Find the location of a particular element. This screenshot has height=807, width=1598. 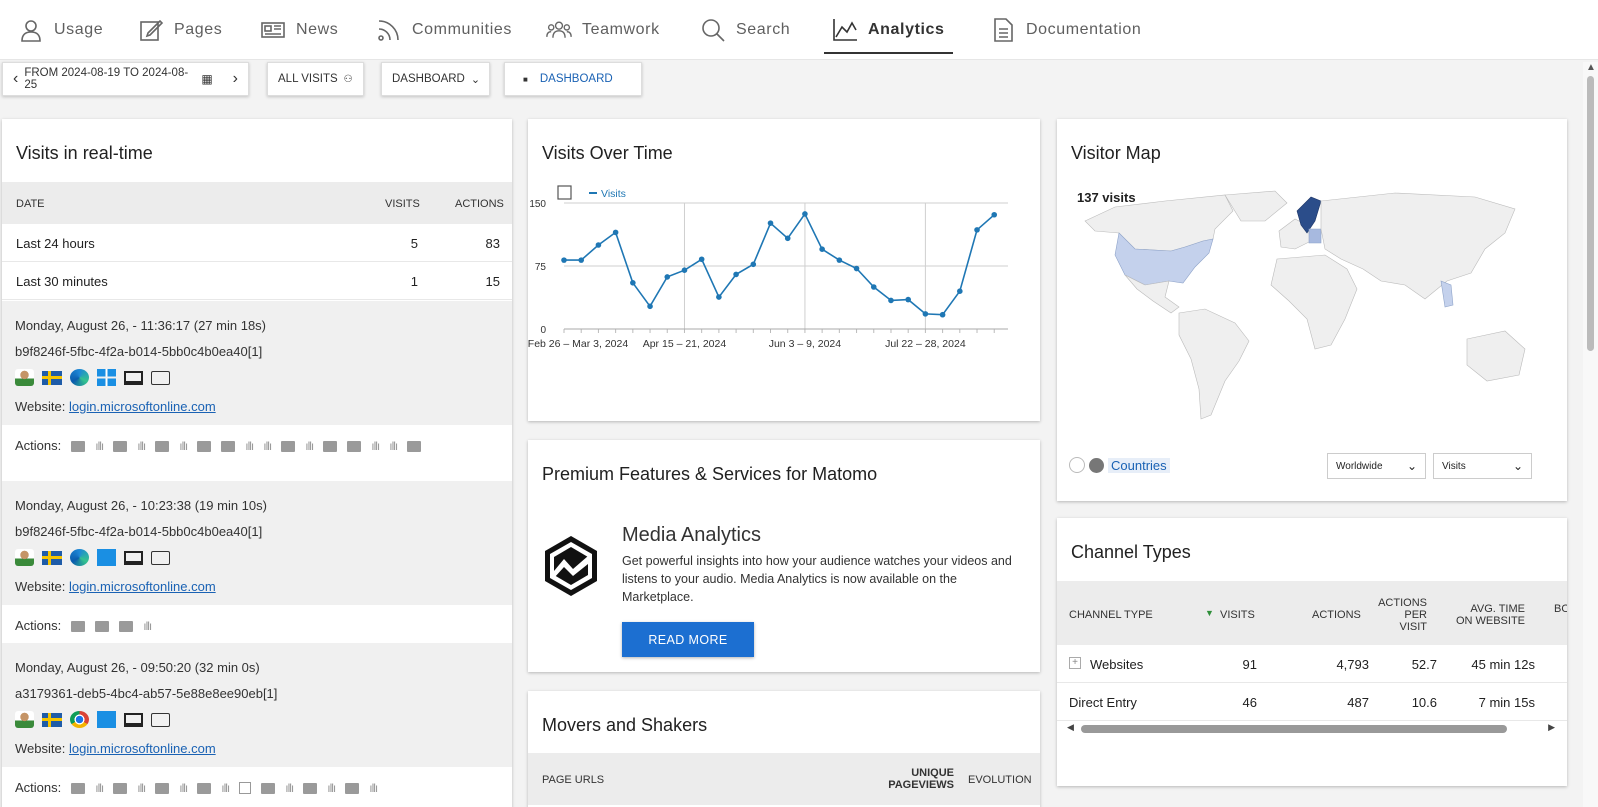

column-avg-time: AVG. TIME ON WEBSITE is located at coordinates (1488, 615).